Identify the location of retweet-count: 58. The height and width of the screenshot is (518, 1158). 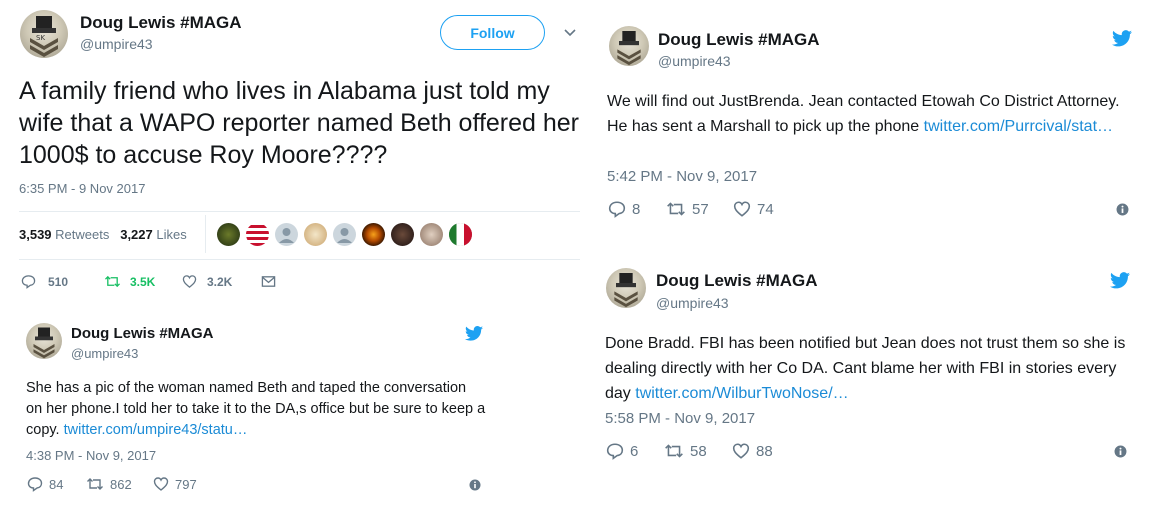
(698, 451).